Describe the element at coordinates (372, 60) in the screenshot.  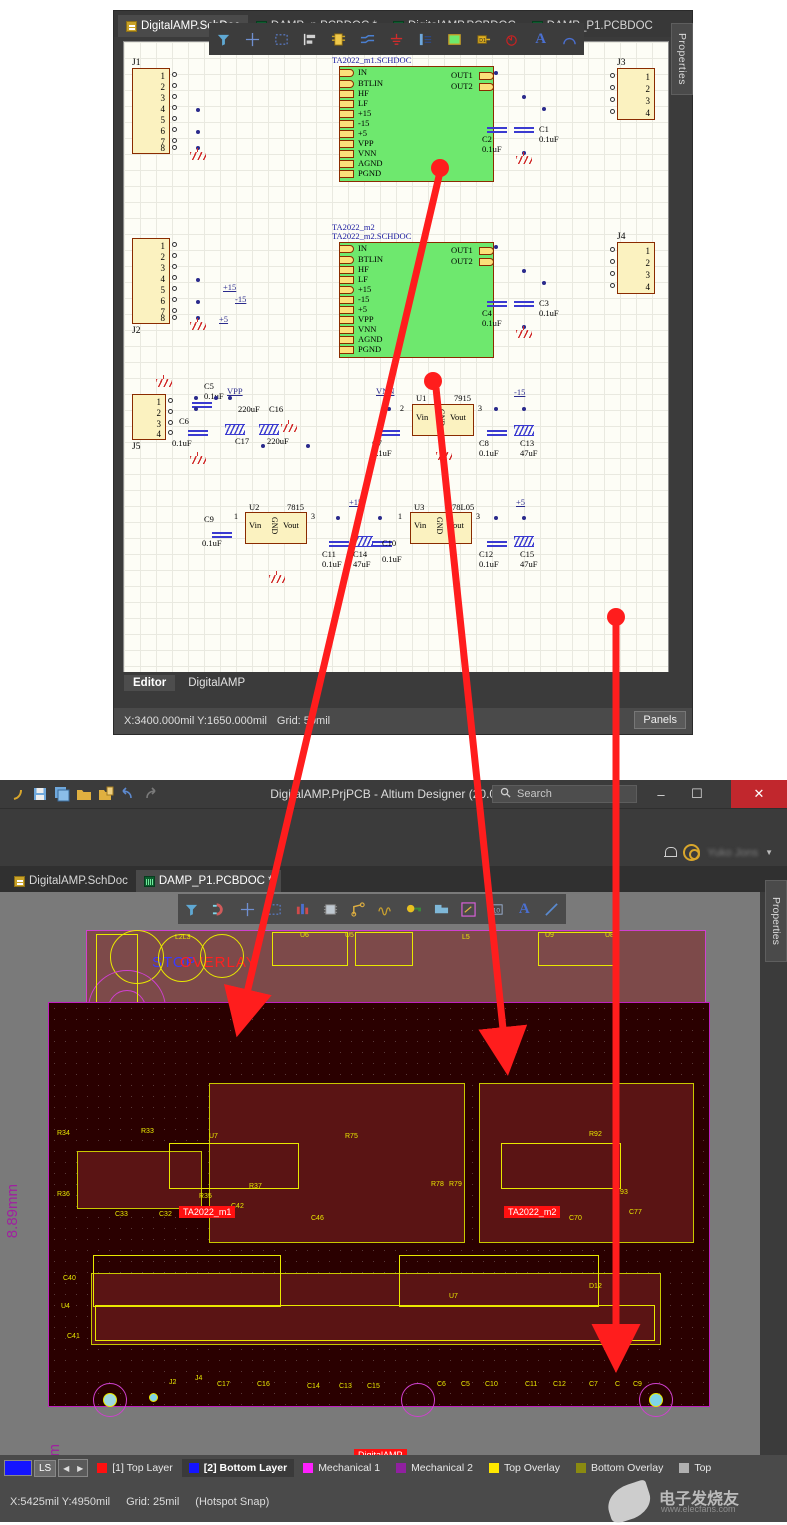
I see `sheet-symbol-1-filename: TA2022_m1.SCHDOC` at that location.